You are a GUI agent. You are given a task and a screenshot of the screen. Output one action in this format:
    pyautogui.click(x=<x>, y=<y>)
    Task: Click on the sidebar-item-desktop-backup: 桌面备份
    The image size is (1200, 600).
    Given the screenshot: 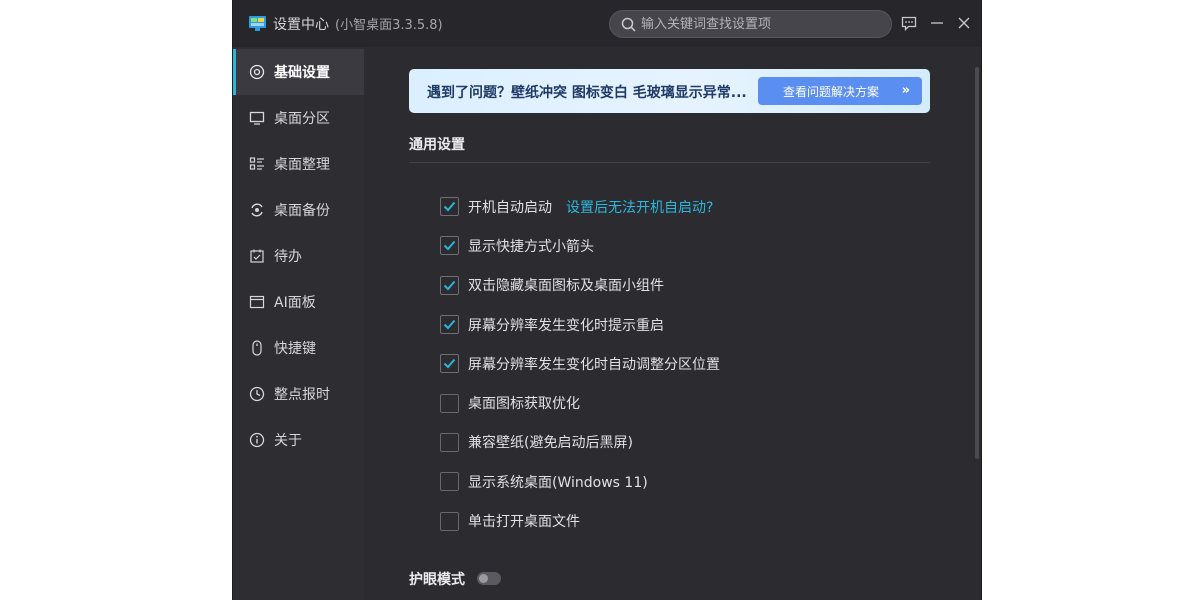 What is the action you would take?
    pyautogui.click(x=298, y=210)
    